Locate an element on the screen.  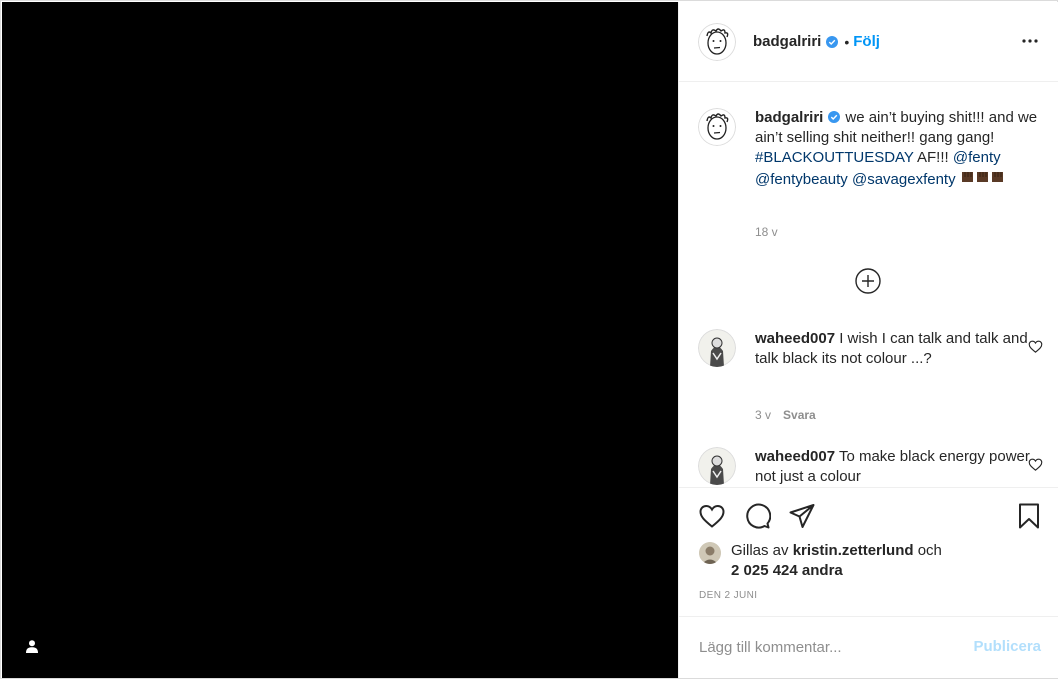
mention-link: @fenty is located at coordinates (977, 157).